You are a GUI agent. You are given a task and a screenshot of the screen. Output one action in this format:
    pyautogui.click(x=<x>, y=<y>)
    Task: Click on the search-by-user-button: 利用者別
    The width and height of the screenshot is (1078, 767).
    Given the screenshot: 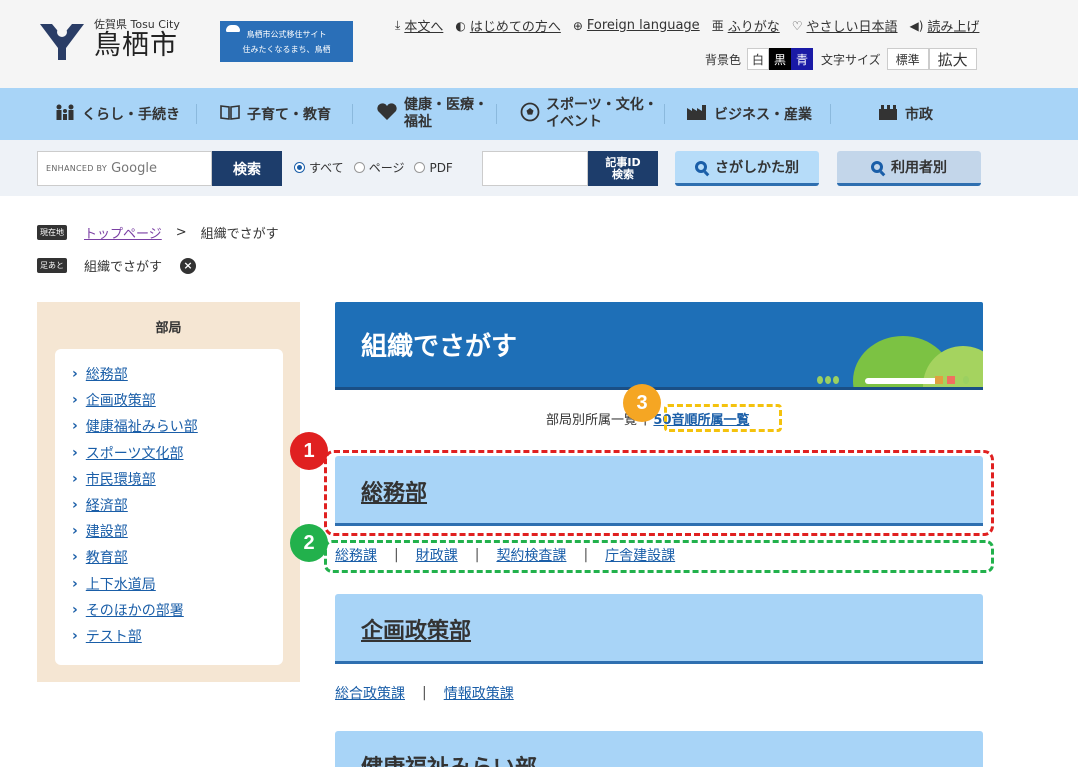 What is the action you would take?
    pyautogui.click(x=909, y=168)
    